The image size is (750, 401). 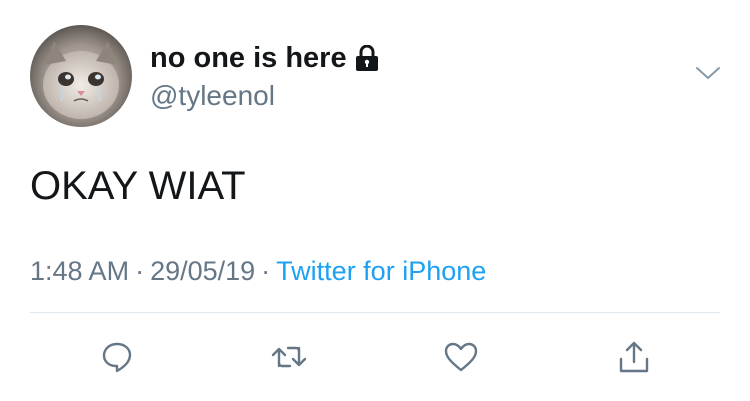 I want to click on tweet-meta: 1:48 AM · 29/05/19 · Twitter for iPhone, so click(x=258, y=271).